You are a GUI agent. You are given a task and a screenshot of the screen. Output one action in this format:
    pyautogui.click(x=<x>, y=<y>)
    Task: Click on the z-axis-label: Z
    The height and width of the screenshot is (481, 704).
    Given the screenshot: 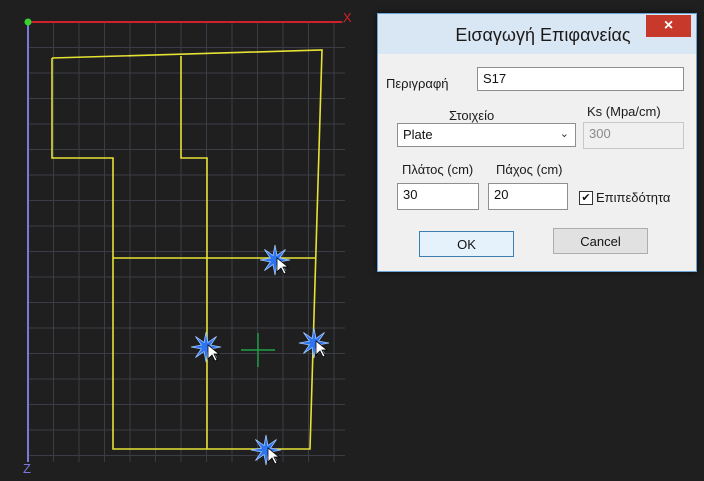 What is the action you would take?
    pyautogui.click(x=27, y=468)
    